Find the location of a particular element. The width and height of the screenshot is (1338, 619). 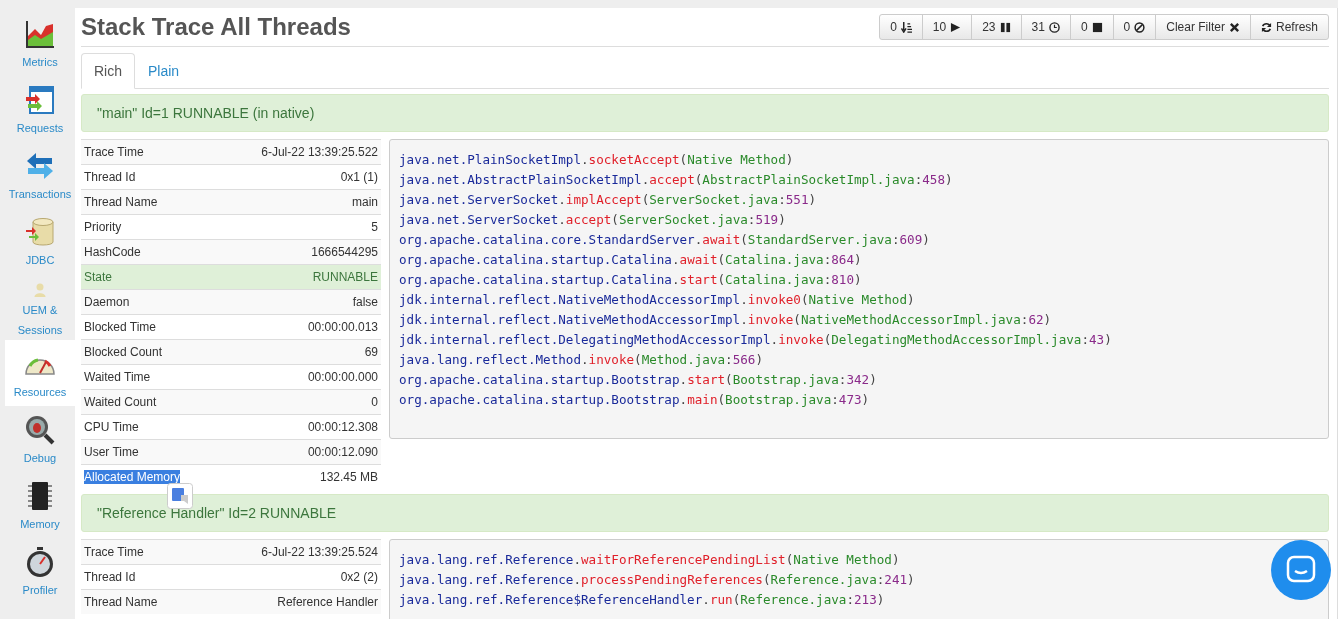

property-value: 00:00:12.090 is located at coordinates (342, 452).